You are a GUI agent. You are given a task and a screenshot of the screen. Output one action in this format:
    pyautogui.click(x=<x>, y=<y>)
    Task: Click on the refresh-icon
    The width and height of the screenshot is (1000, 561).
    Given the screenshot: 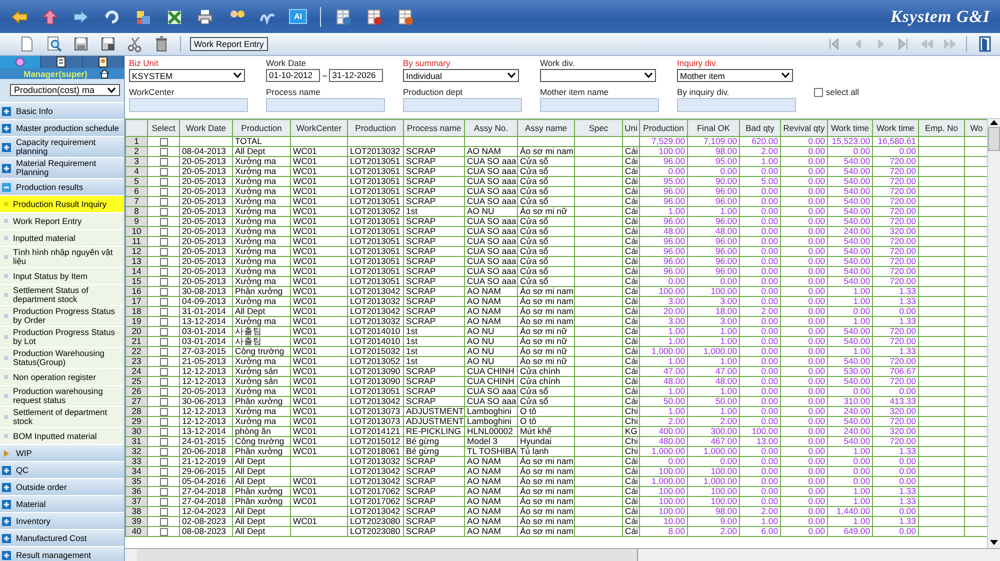 What is the action you would take?
    pyautogui.click(x=112, y=17)
    